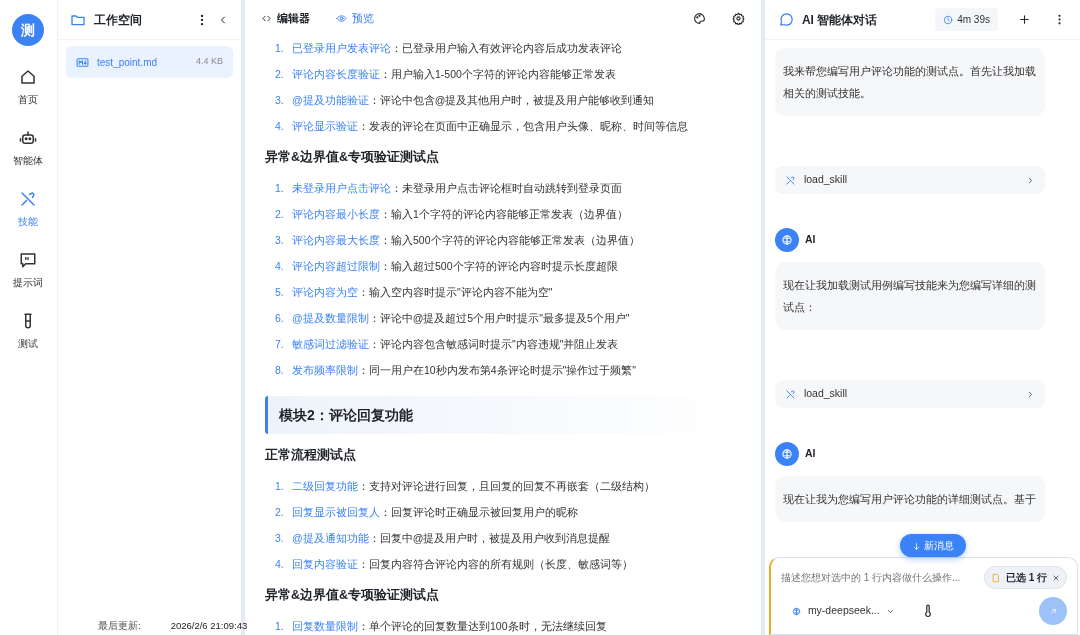 This screenshot has height=635, width=1080. I want to click on list-description: ：回复中@提及用户时，被提及用户收到消息提醒, so click(489, 539).